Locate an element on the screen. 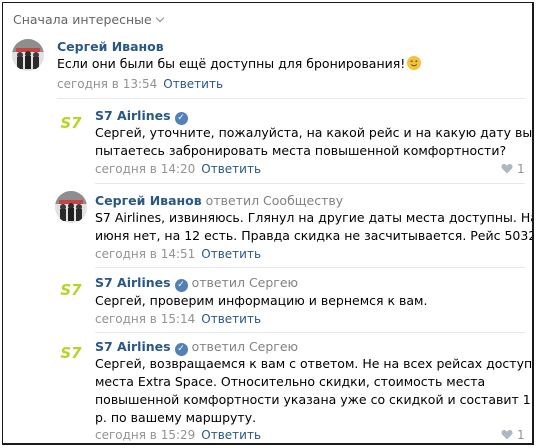  sort-dropdown: Сначала интересные is located at coordinates (88, 19).